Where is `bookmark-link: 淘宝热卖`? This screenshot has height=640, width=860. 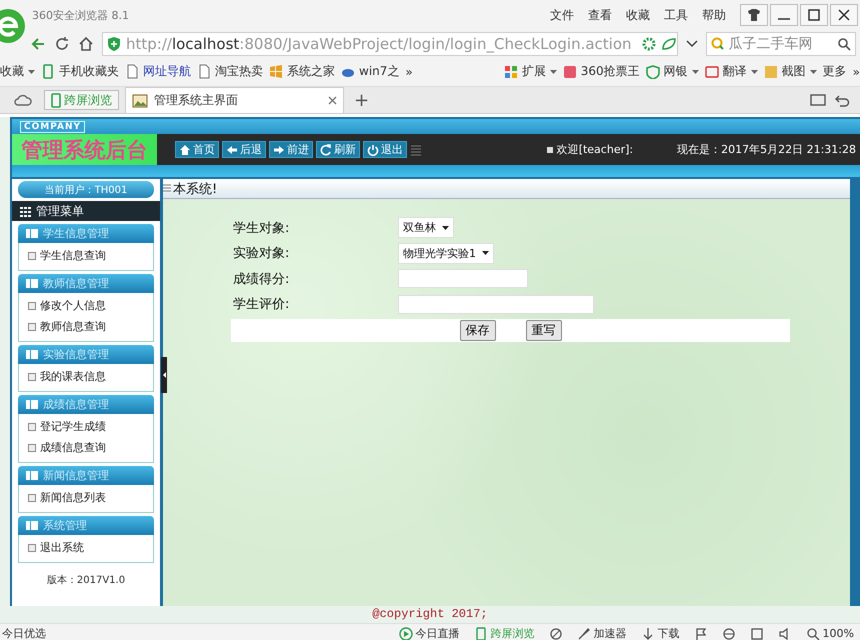
bookmark-link: 淘宝热卖 is located at coordinates (230, 71).